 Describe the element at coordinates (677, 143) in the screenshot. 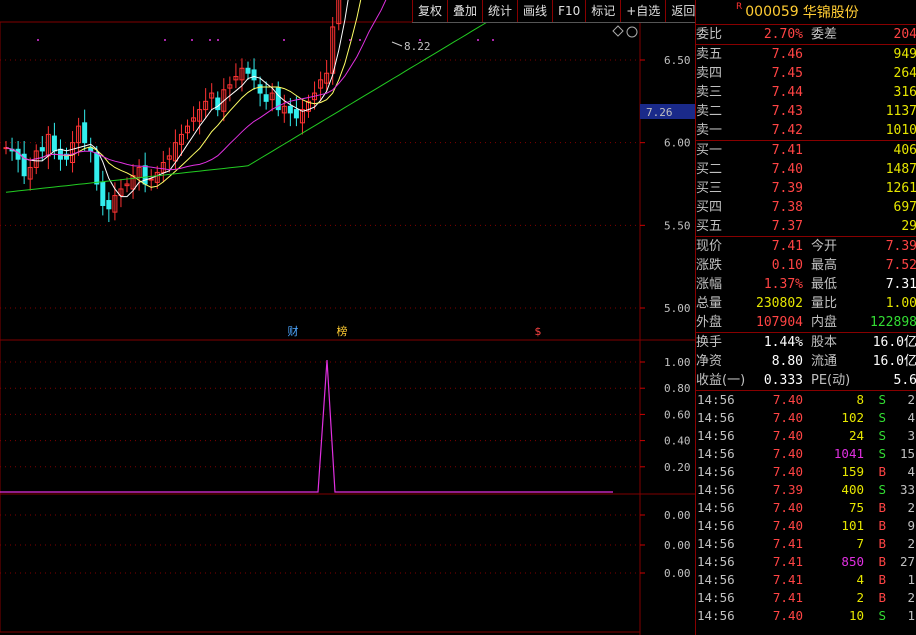

I see `price-axis-label: 6.00` at that location.